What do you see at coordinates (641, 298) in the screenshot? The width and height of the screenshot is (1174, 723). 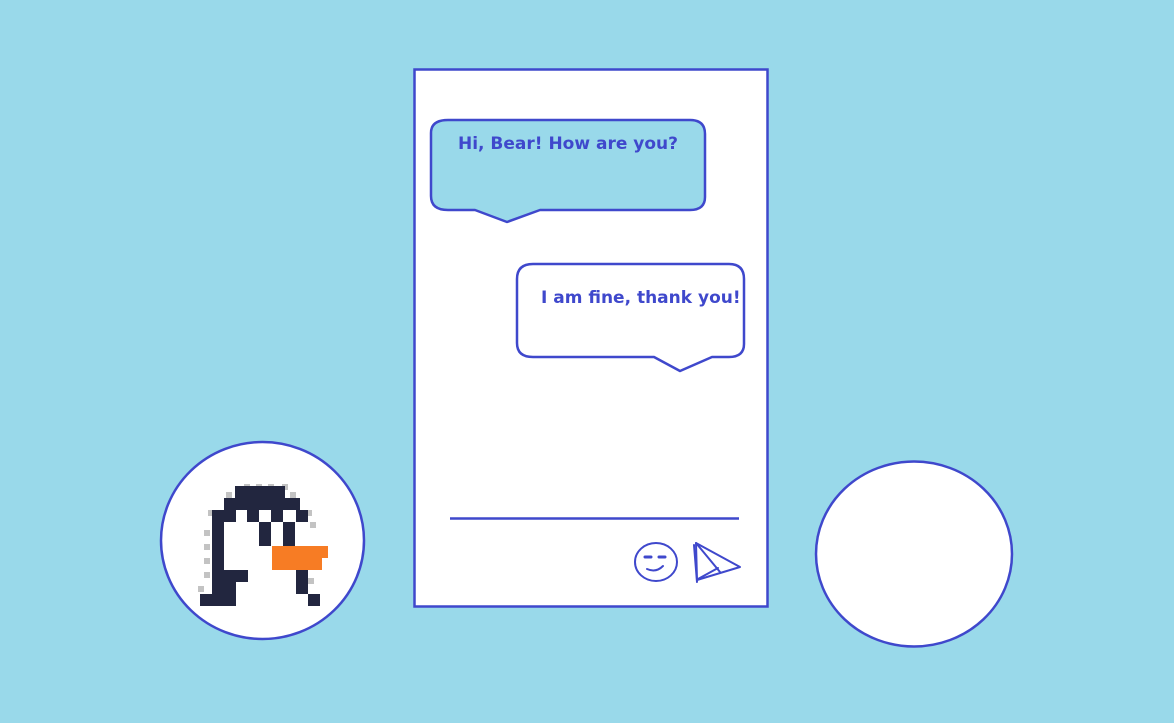 I see `message-text-outgoing: I am fine, thank you!` at bounding box center [641, 298].